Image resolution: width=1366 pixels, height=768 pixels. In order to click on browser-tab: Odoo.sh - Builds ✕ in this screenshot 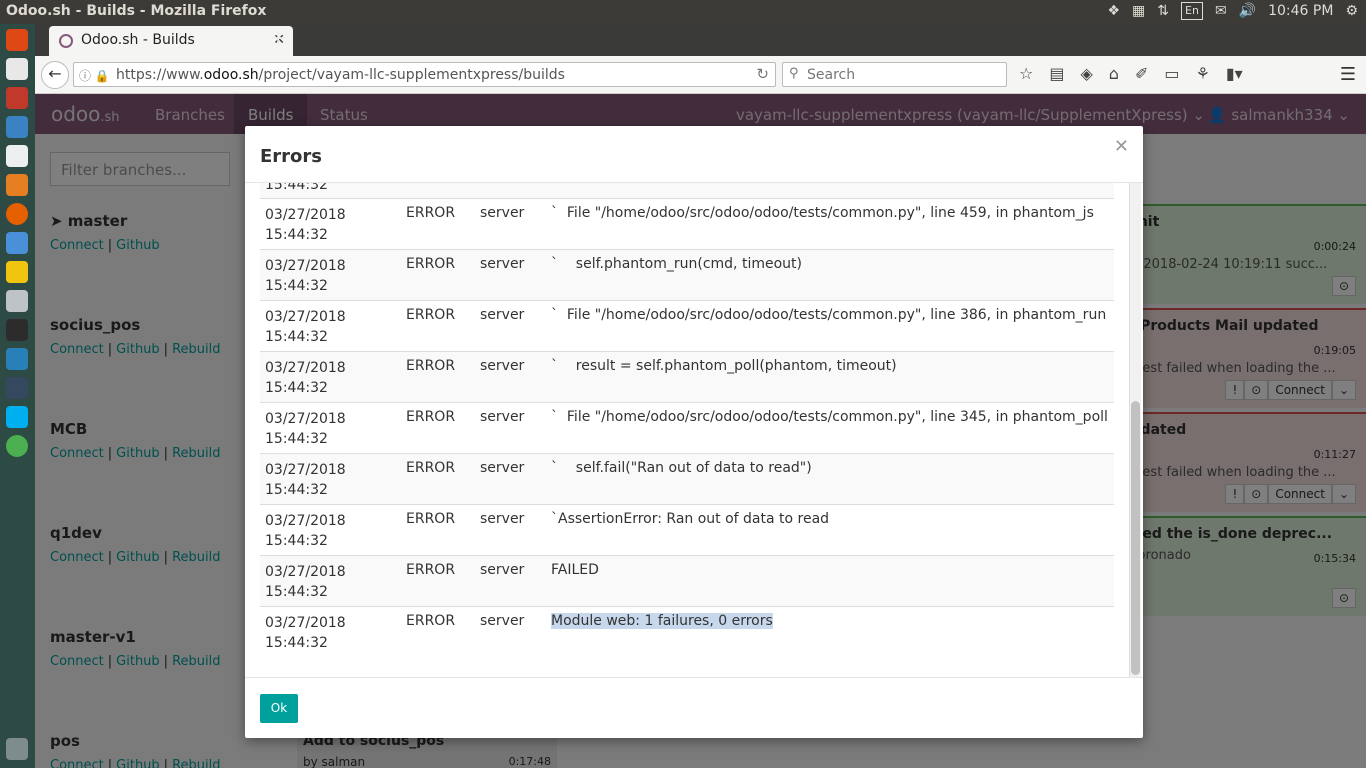, I will do `click(171, 41)`.